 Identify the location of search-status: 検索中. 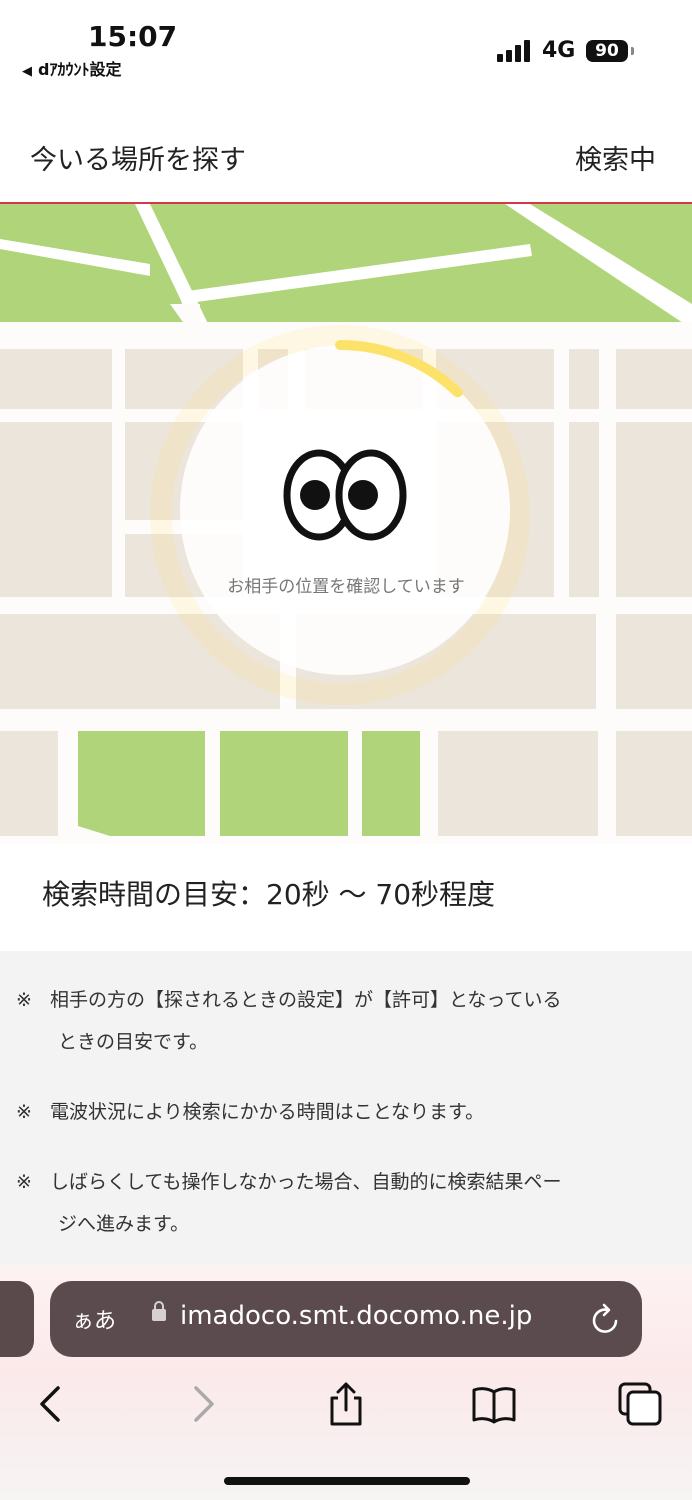
(615, 160).